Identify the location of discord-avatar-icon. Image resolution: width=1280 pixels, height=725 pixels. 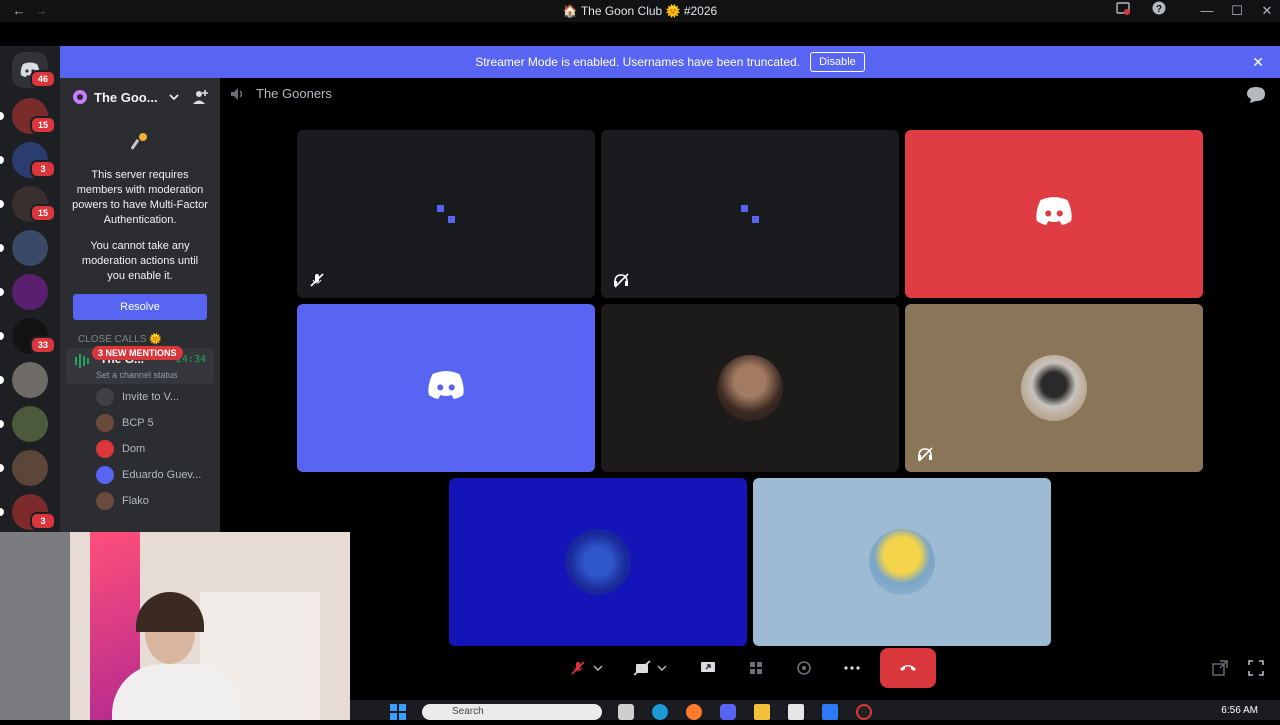
(446, 388).